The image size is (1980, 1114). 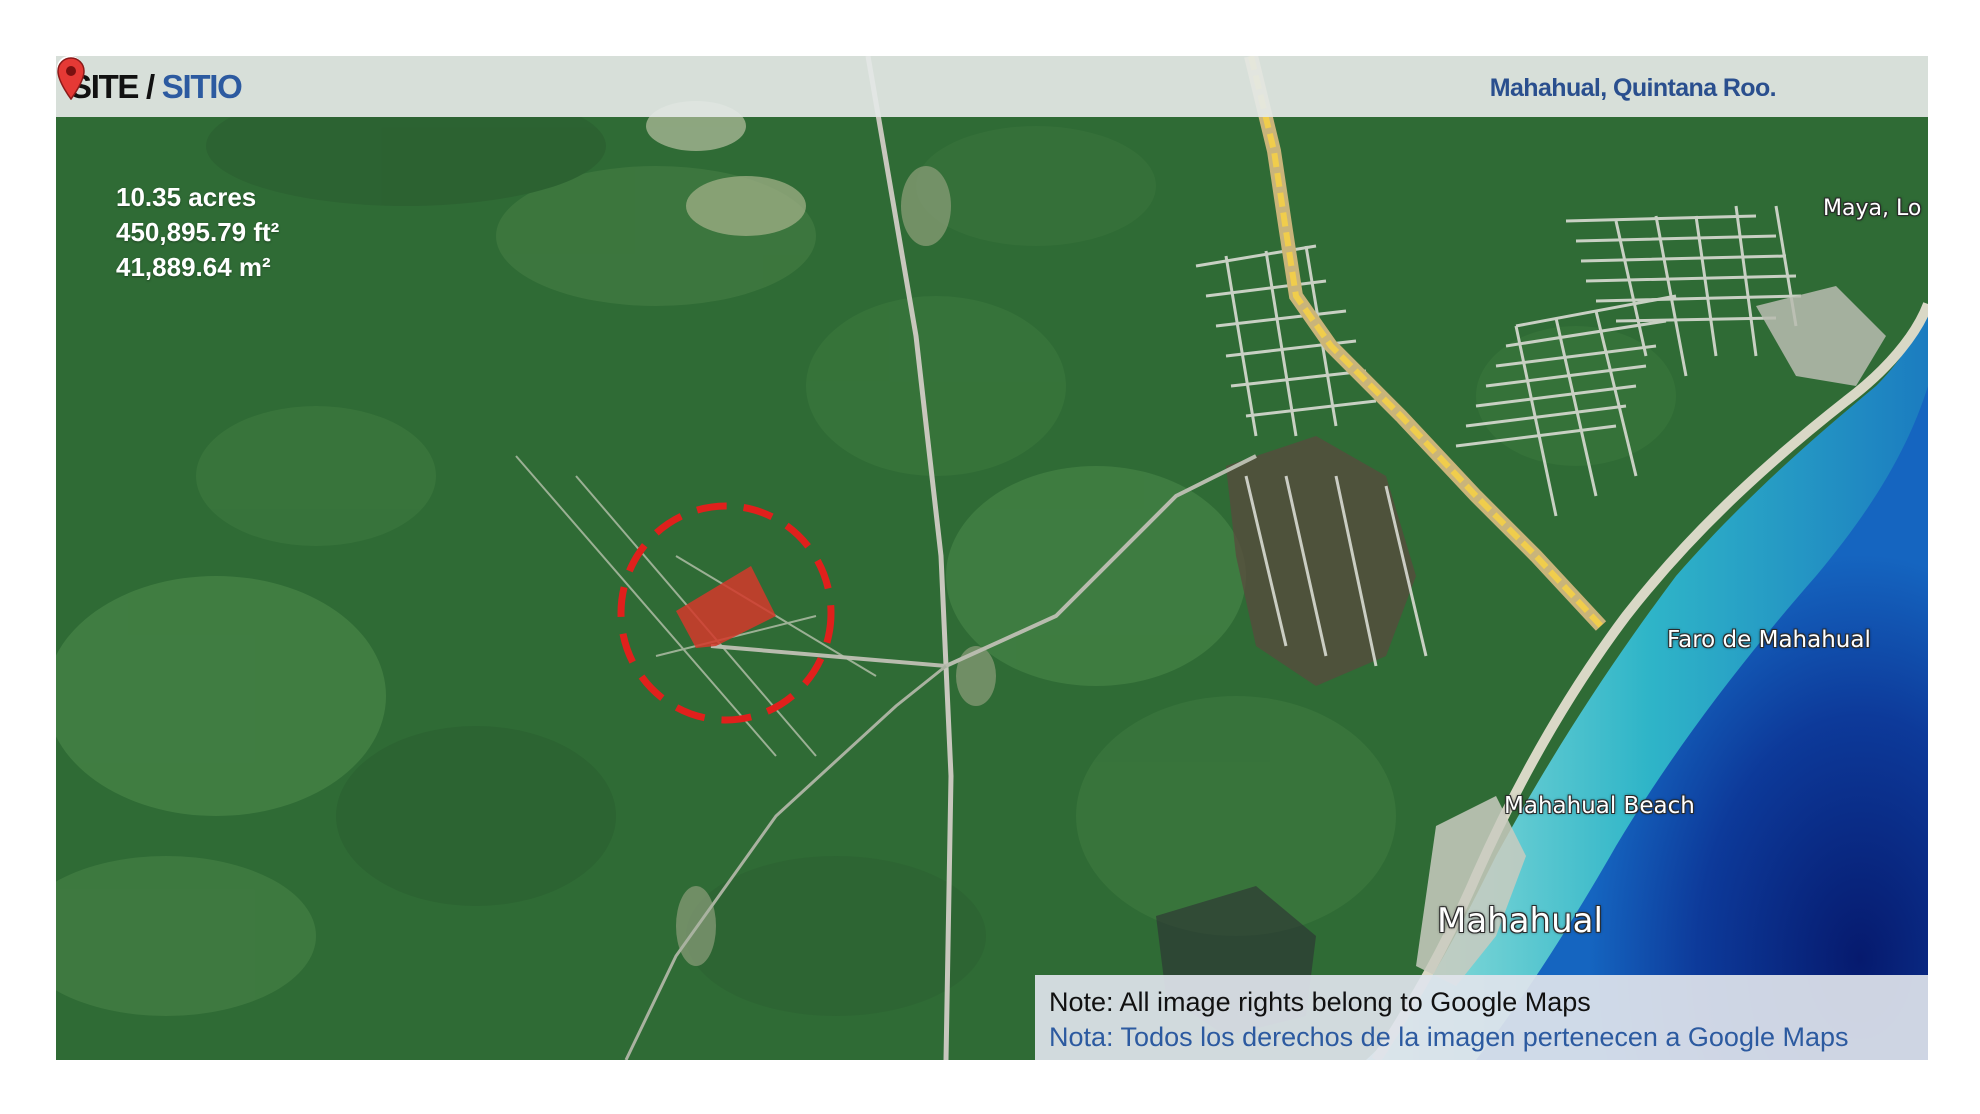 I want to click on header-bar: SITE / SITIO Mahahual, Quintana Roo., so click(x=992, y=86).